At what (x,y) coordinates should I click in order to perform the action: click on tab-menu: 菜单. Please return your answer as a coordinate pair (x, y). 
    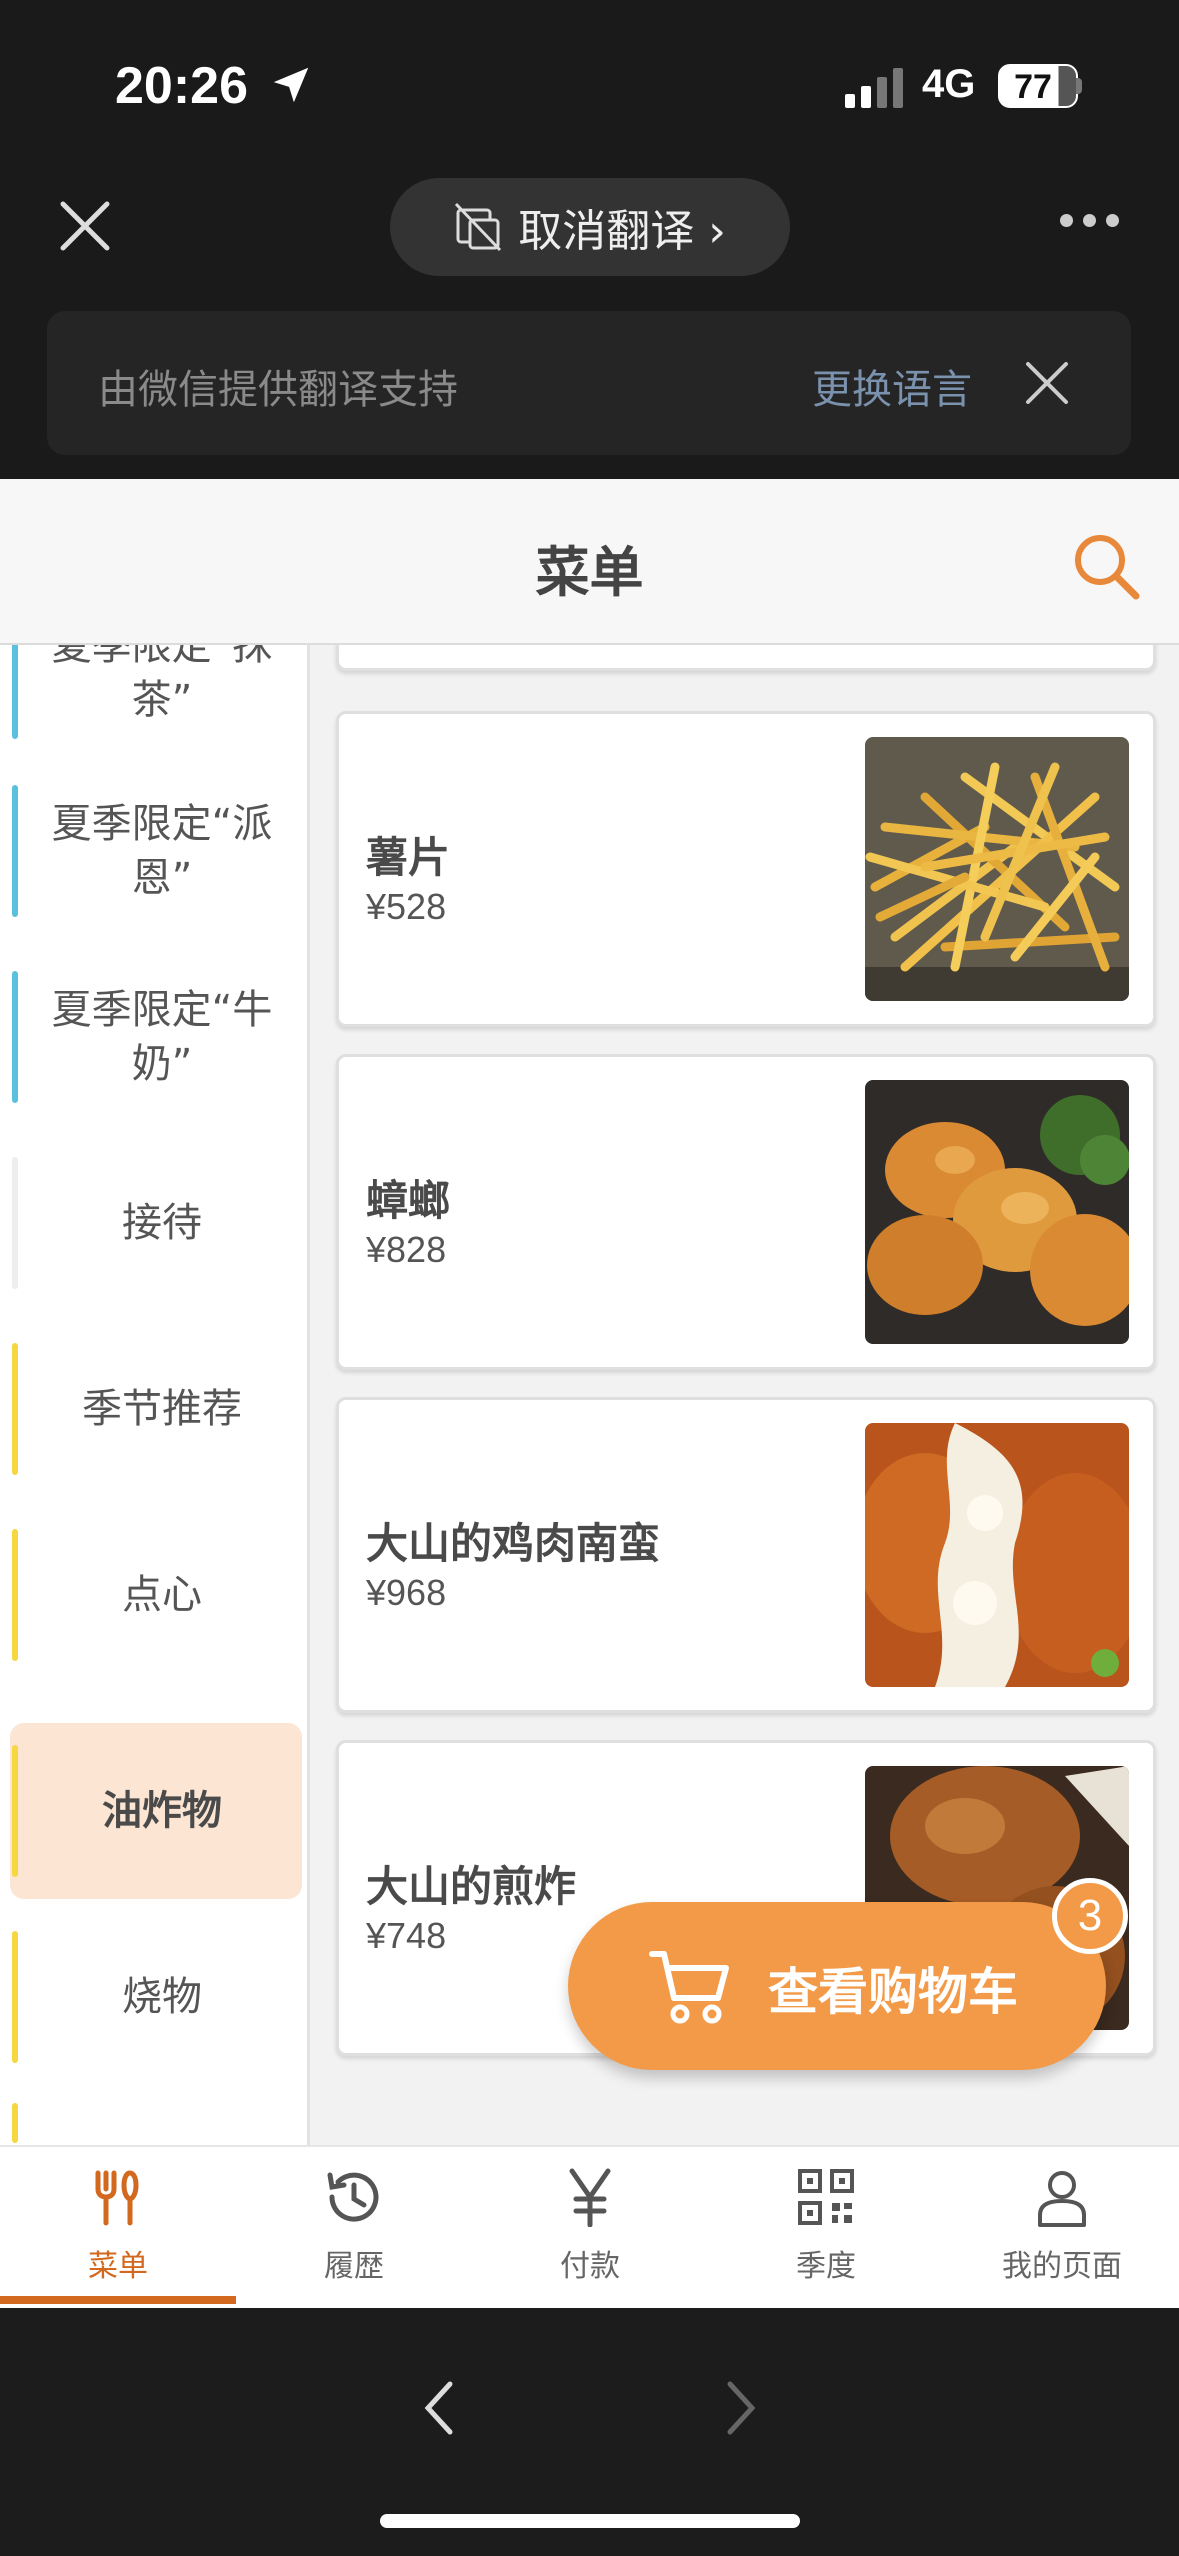
    Looking at the image, I should click on (118, 2228).